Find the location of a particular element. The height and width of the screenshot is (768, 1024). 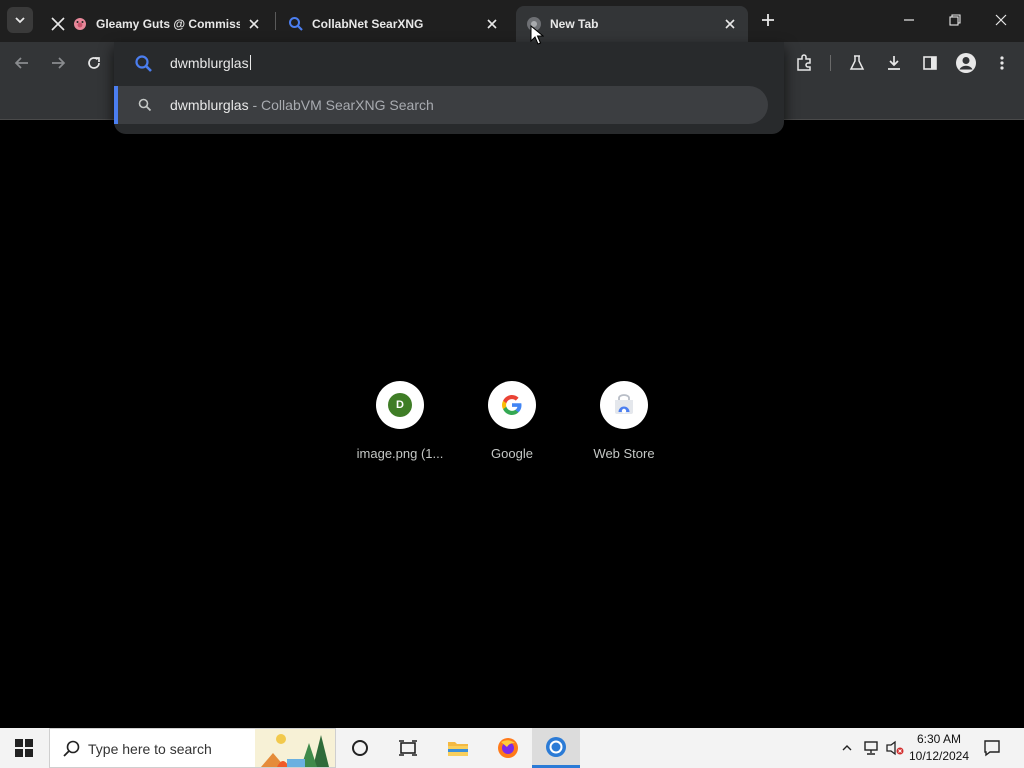

clock-time: 6:30 AM is located at coordinates (939, 739).